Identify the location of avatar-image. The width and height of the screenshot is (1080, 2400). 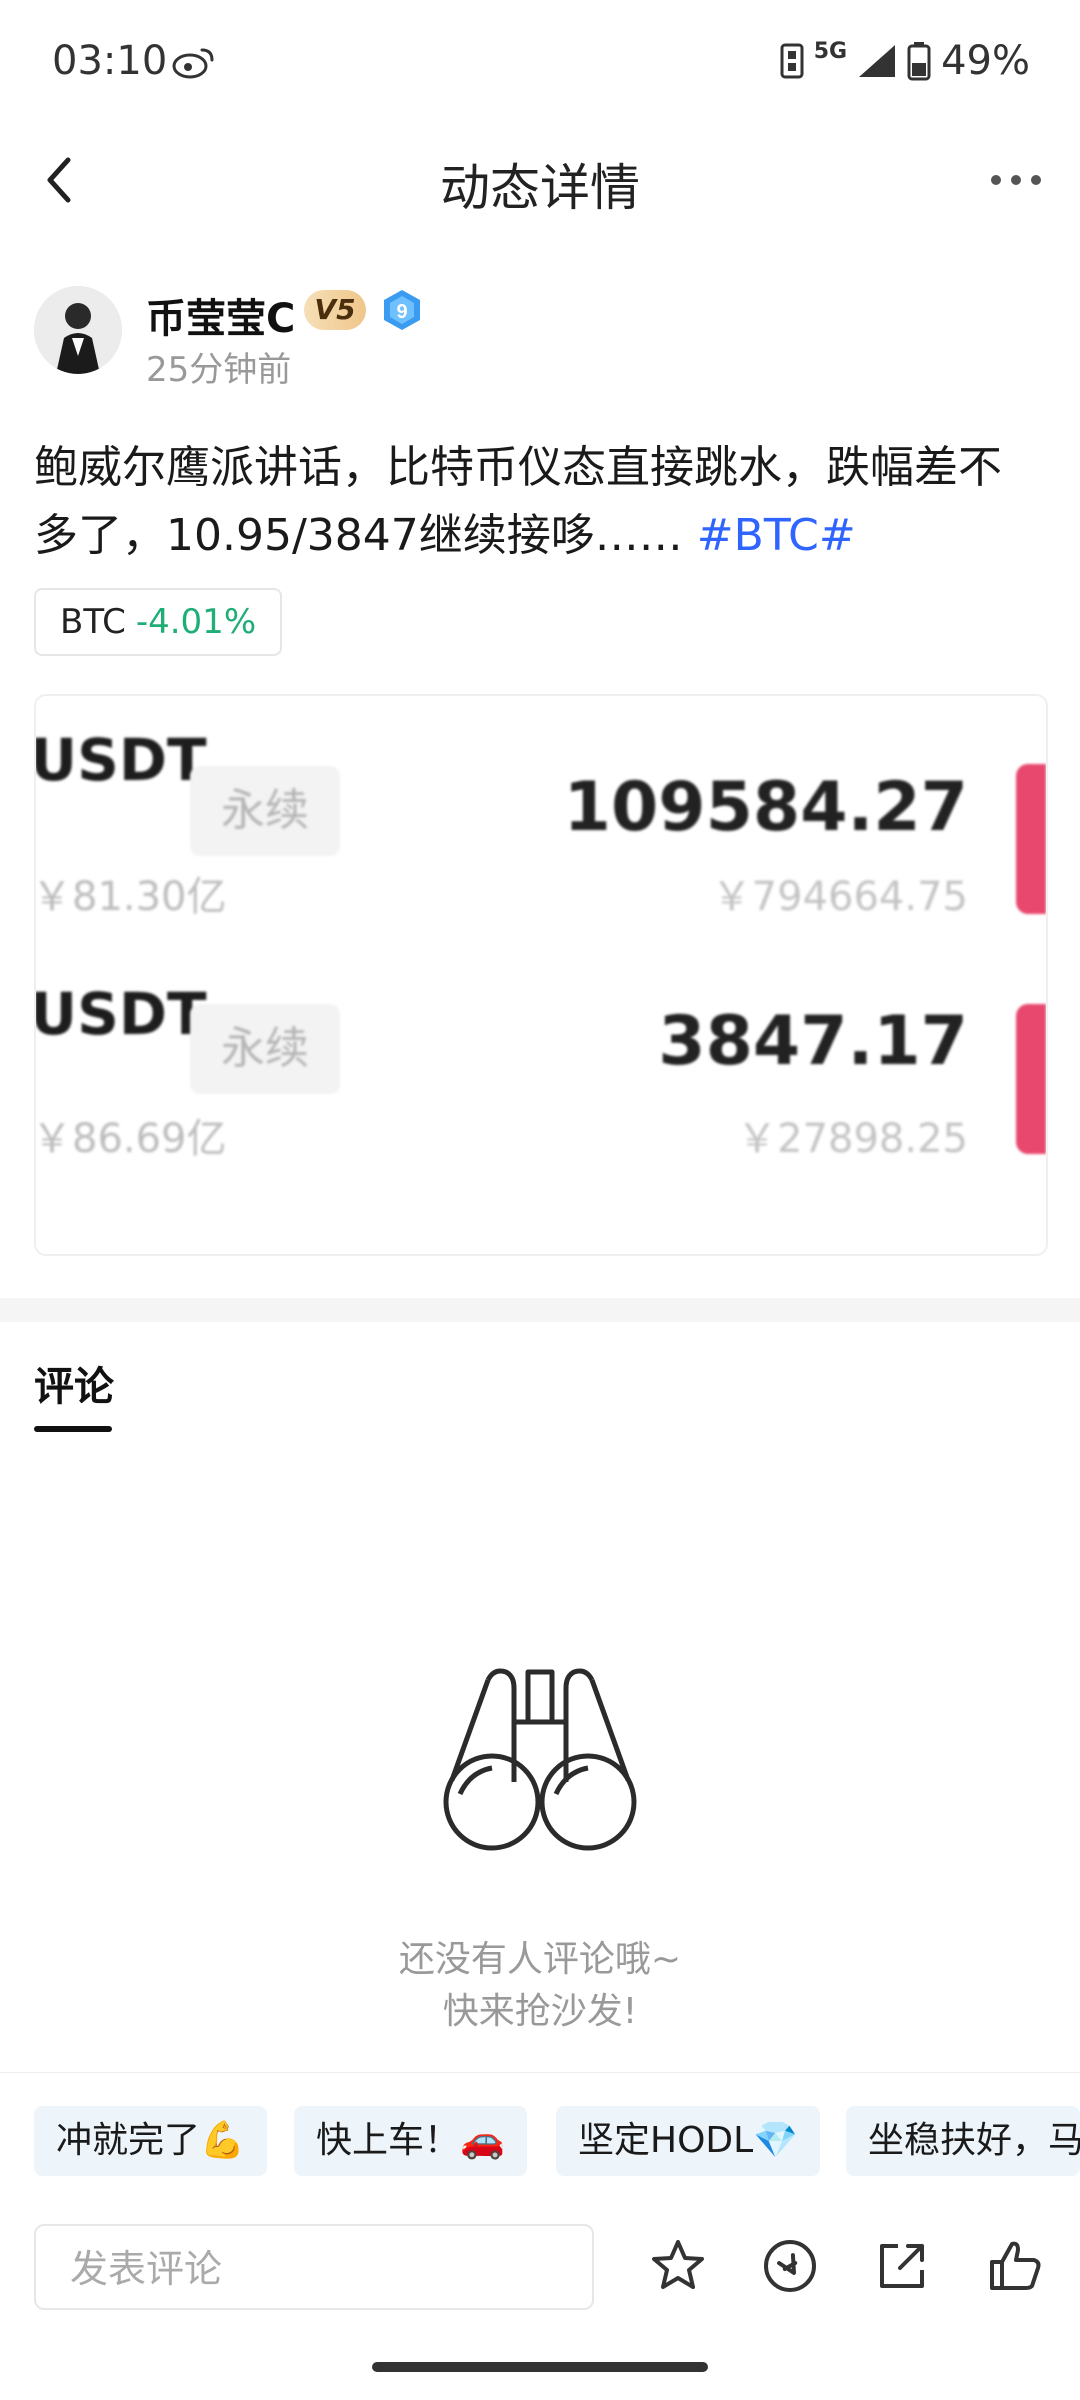
(78, 330).